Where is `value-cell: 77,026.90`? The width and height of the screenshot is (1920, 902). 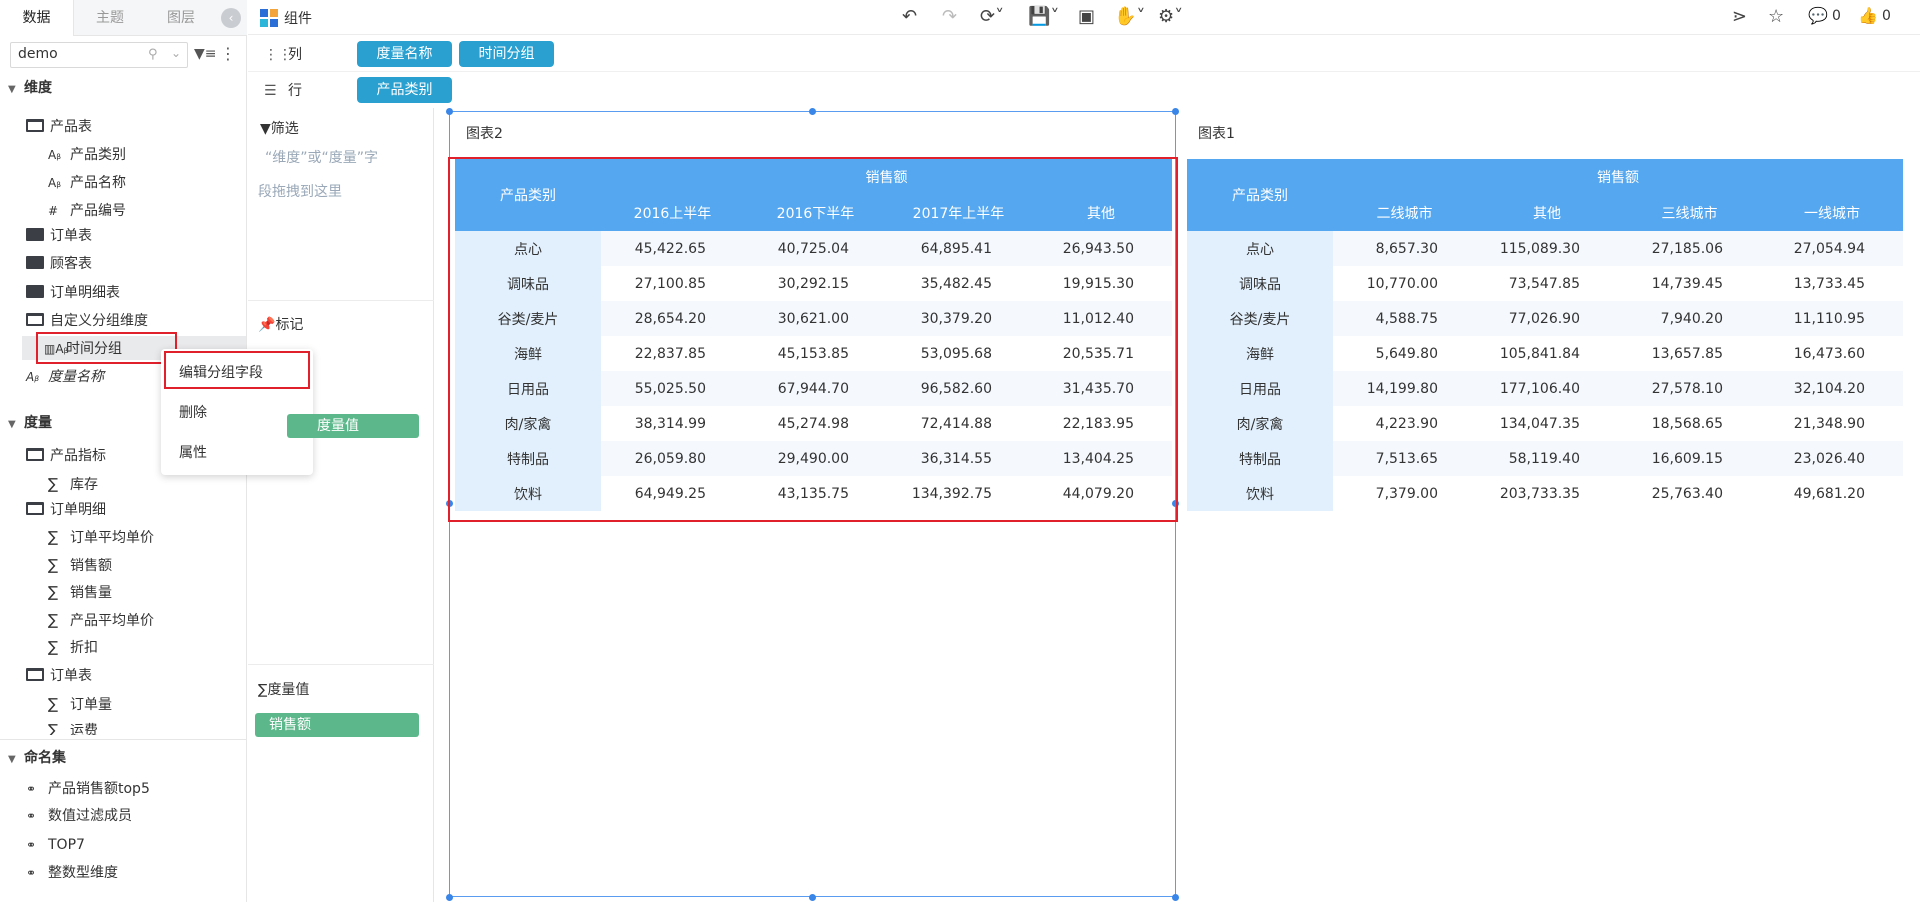 value-cell: 77,026.90 is located at coordinates (1547, 318).